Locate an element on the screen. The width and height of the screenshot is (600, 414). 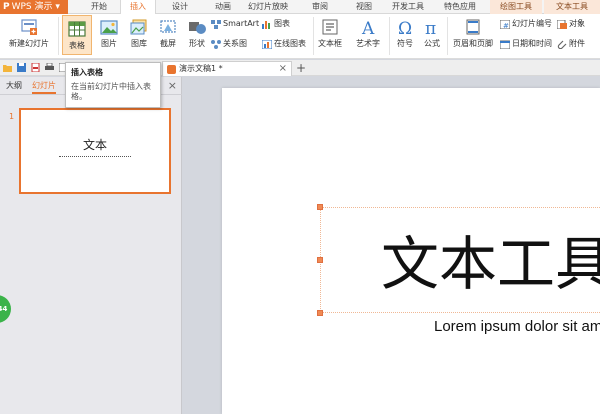
table-icon is located at coordinates (77, 29).